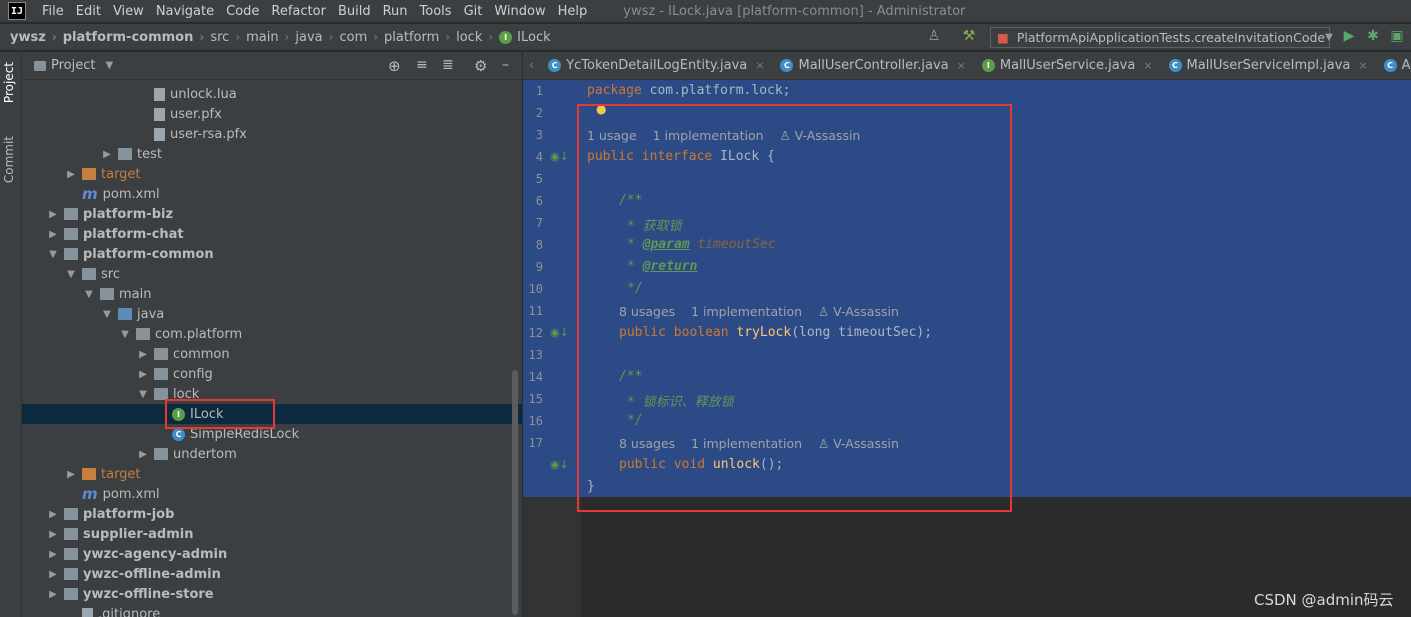 Image resolution: width=1411 pixels, height=617 pixels. Describe the element at coordinates (519, 11) in the screenshot. I see `menu-window: Window` at that location.